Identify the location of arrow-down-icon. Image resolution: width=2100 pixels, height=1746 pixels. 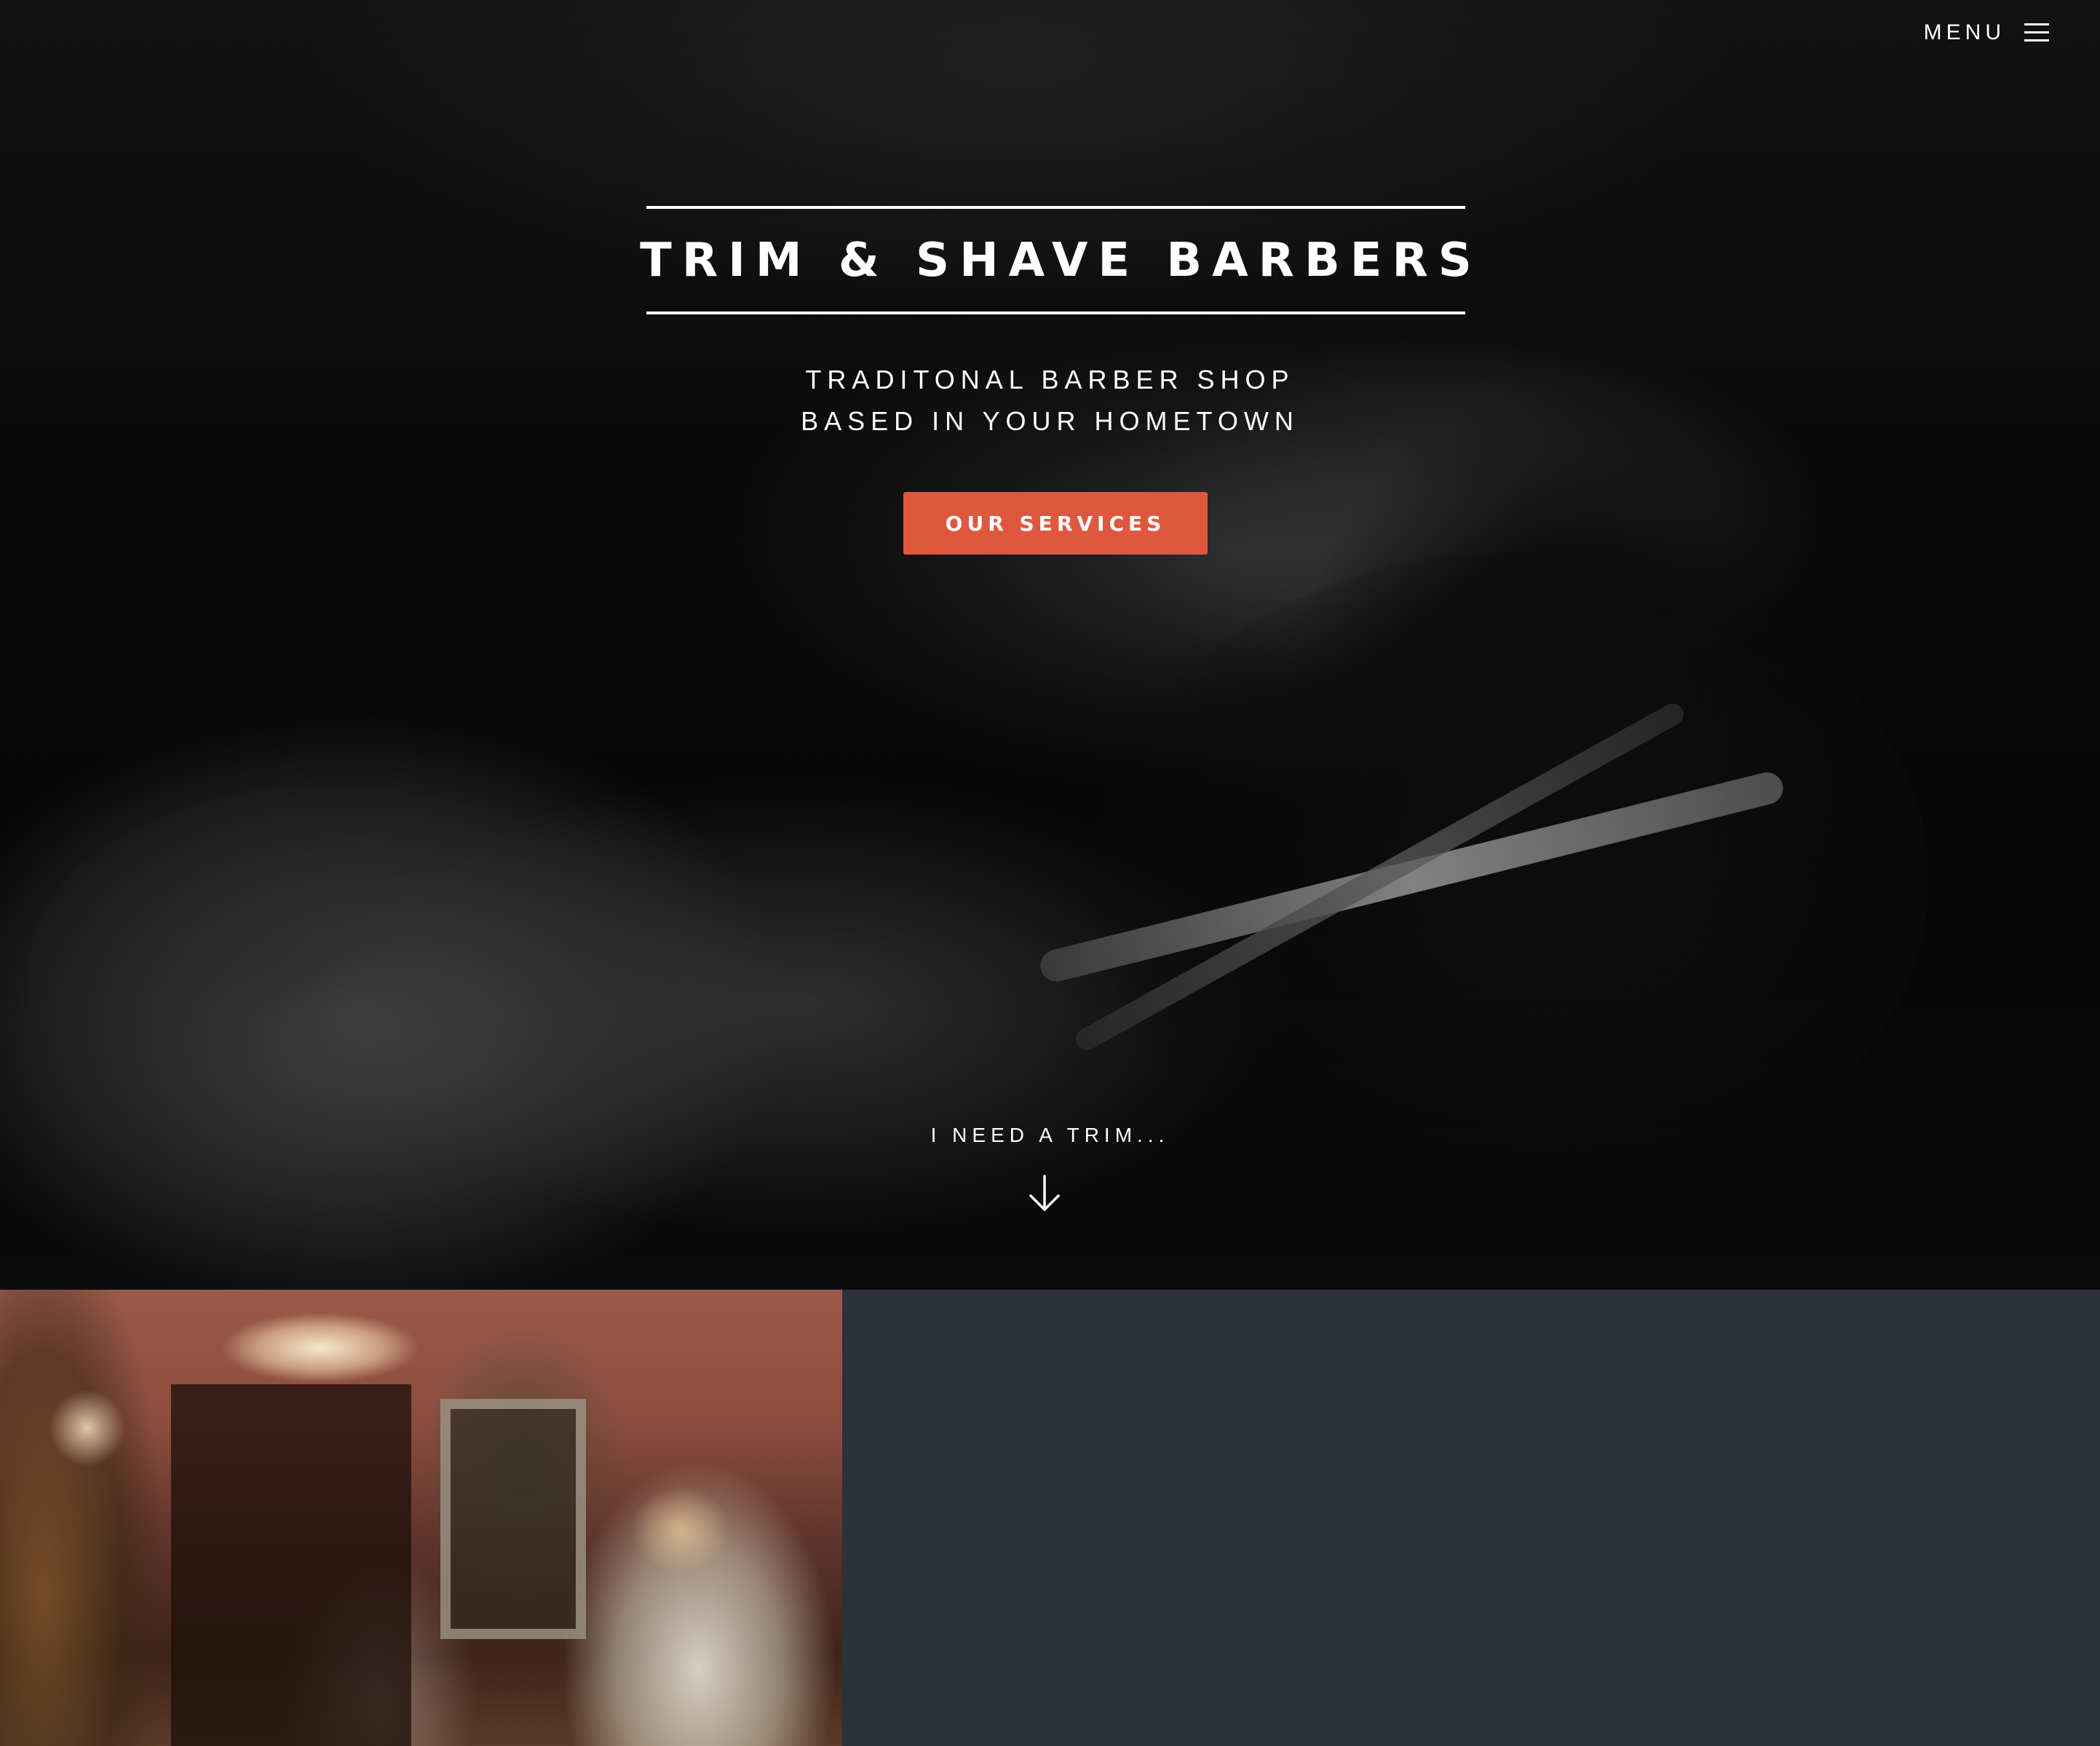
(1044, 1193).